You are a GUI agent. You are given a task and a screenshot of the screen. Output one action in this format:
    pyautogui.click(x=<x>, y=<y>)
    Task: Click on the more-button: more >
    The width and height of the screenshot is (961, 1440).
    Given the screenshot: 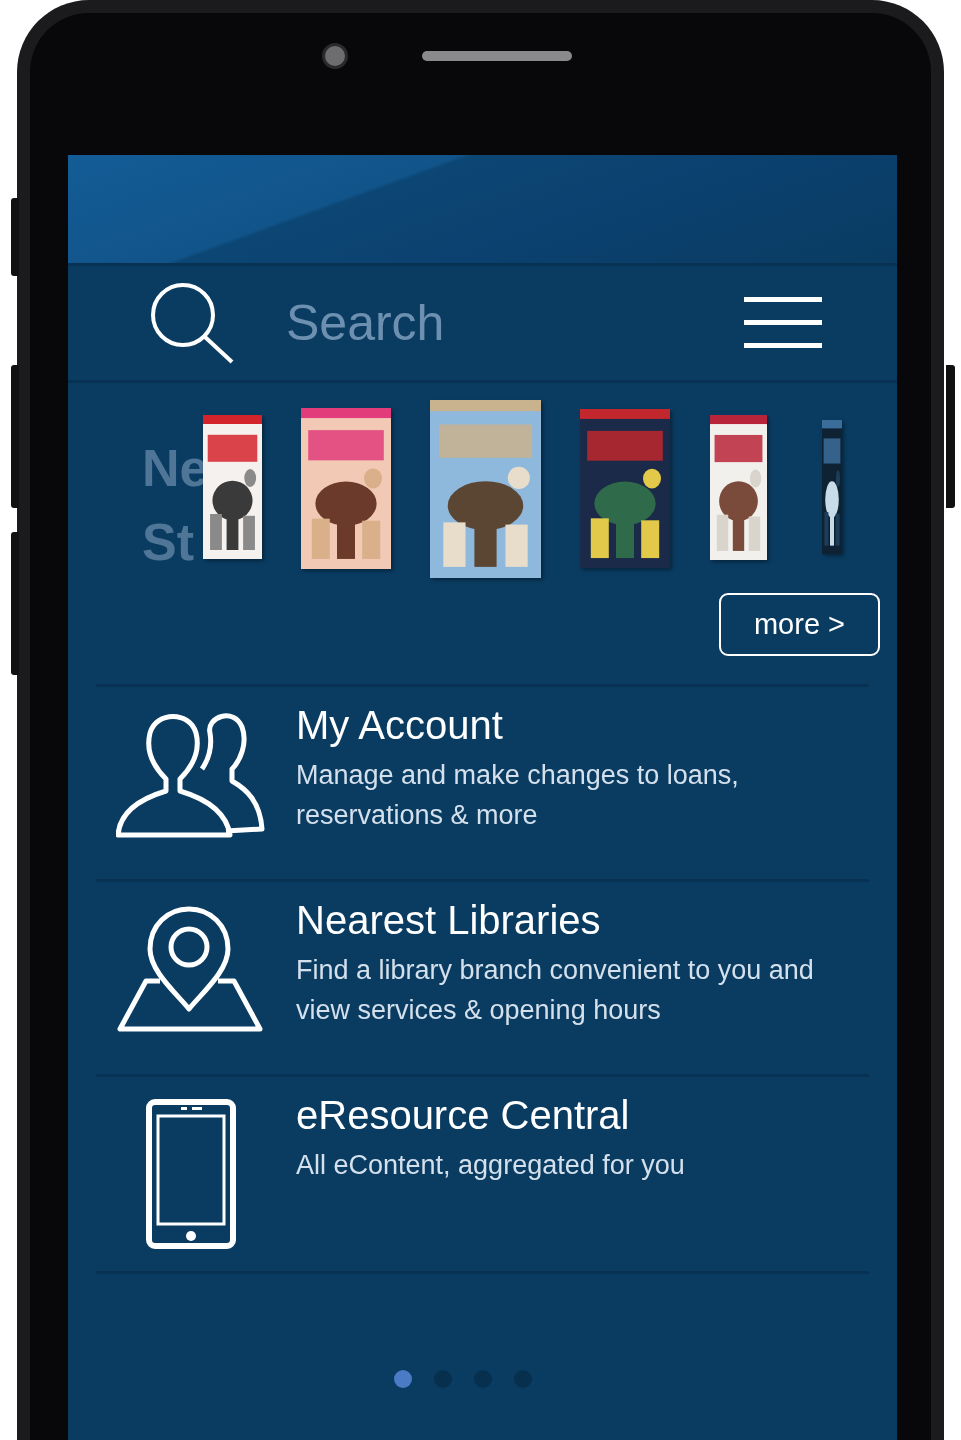 What is the action you would take?
    pyautogui.click(x=799, y=624)
    